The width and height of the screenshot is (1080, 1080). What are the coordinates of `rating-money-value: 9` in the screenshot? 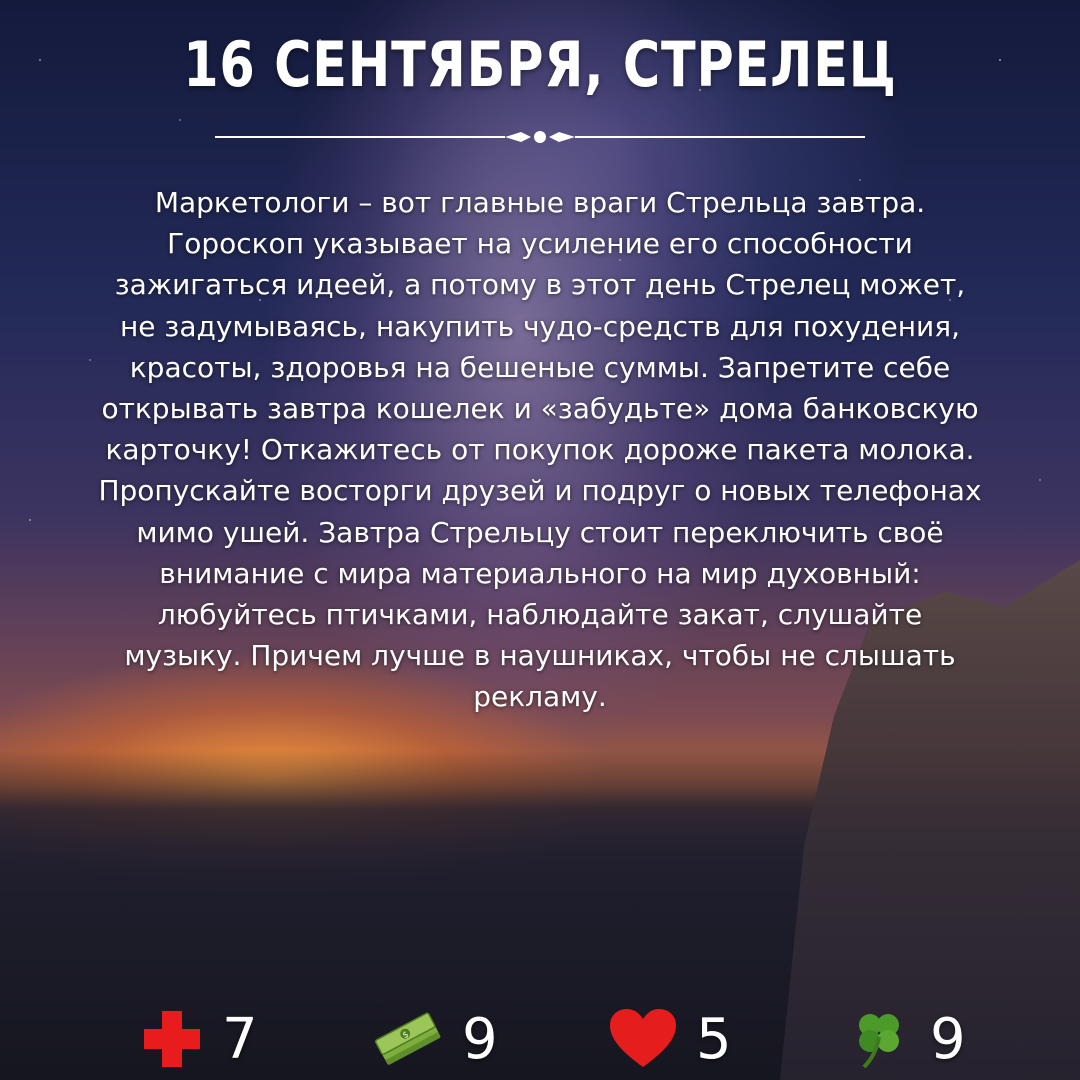 It's located at (480, 1039).